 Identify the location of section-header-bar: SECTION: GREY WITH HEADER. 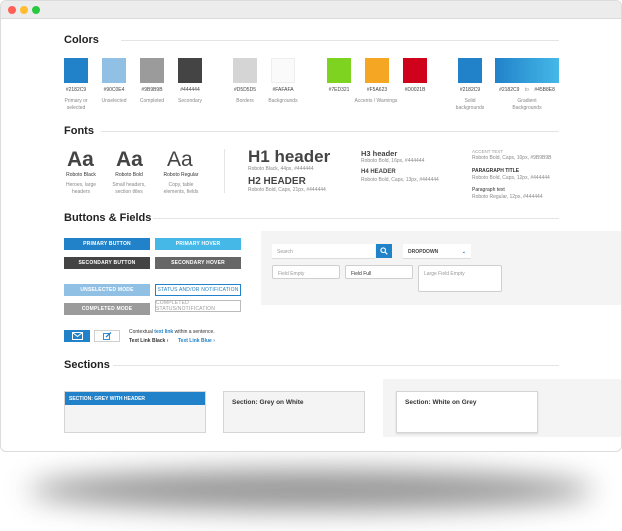
(135, 398).